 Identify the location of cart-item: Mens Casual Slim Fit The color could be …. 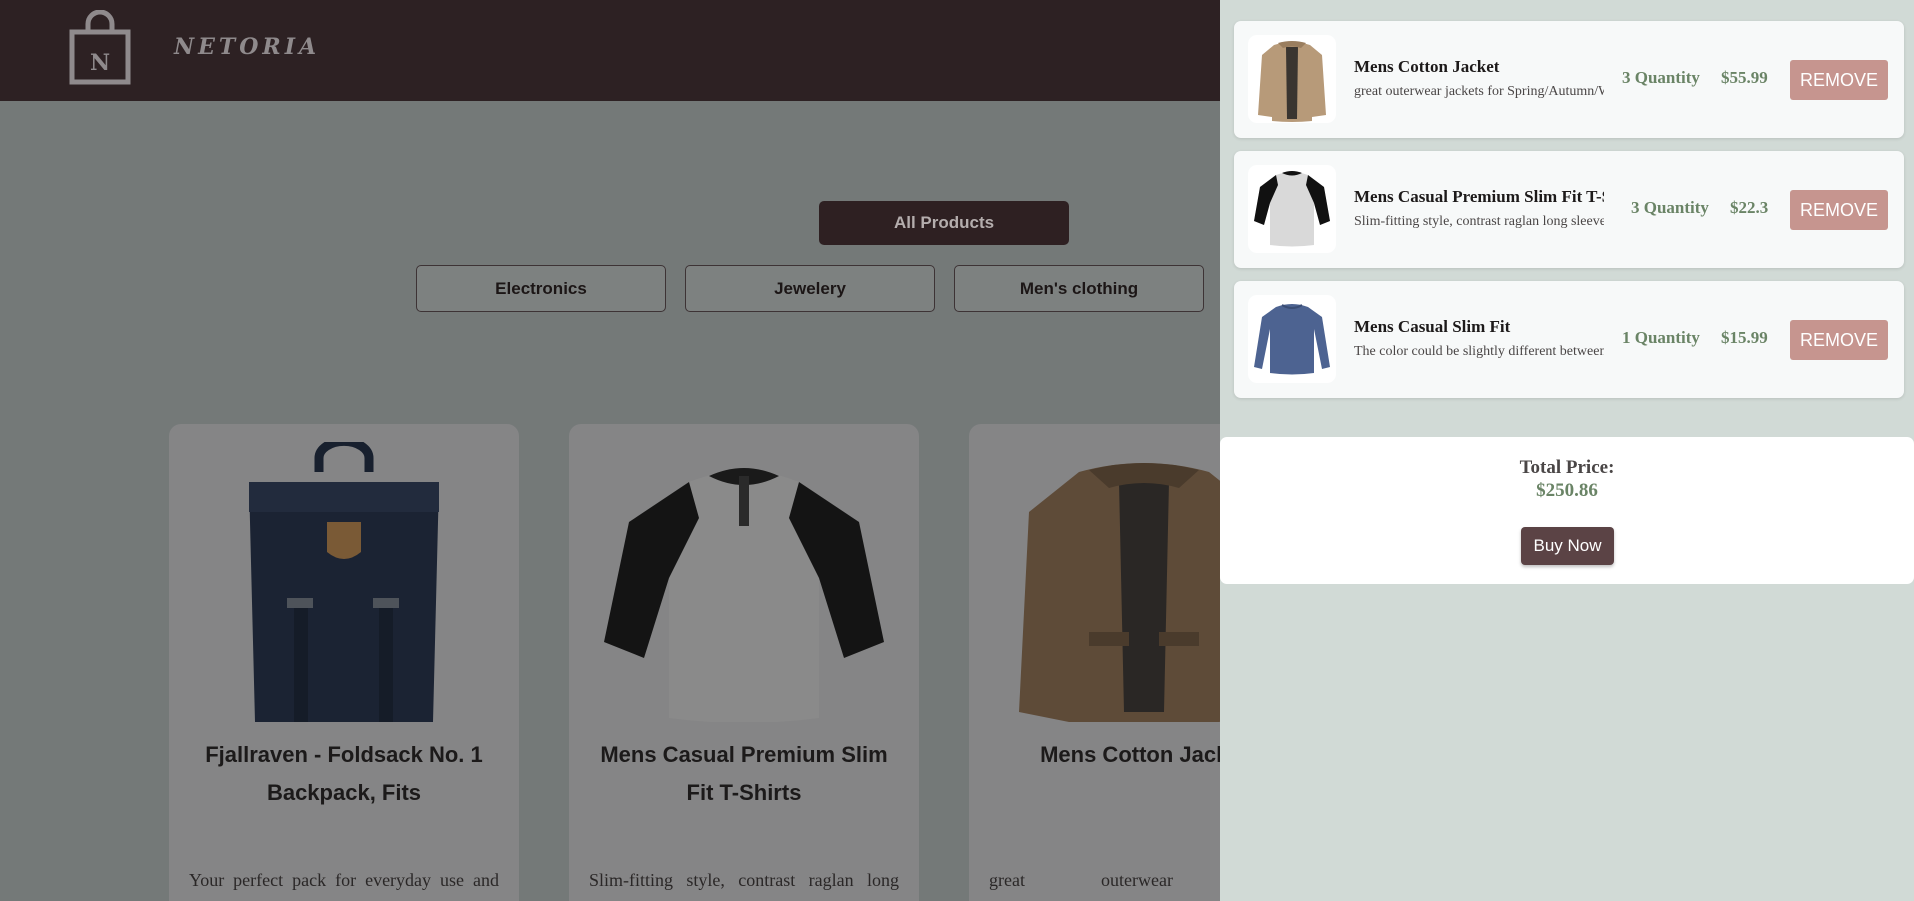
(1569, 339).